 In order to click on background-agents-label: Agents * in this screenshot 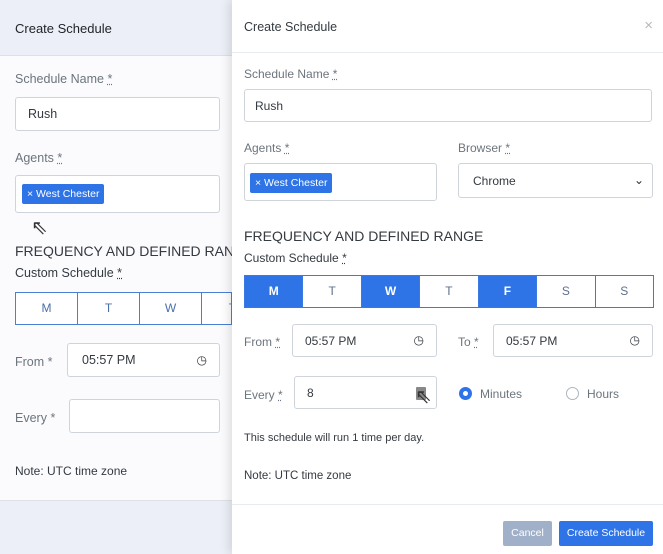, I will do `click(39, 158)`.